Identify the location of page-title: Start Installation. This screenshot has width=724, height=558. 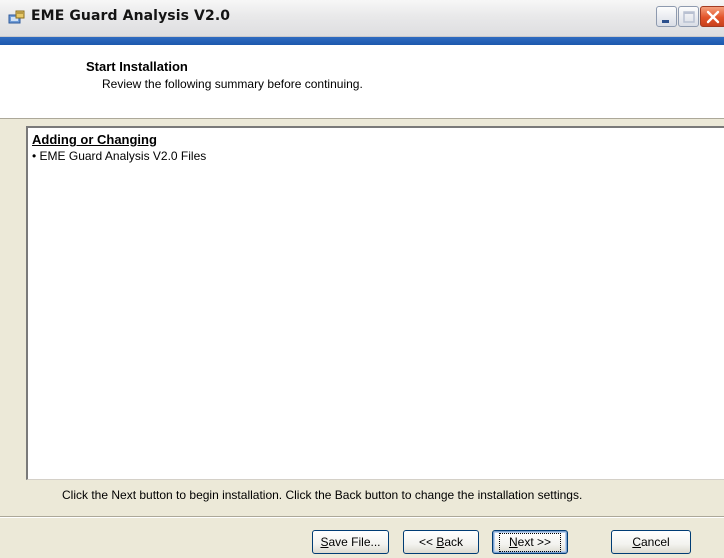
(137, 66).